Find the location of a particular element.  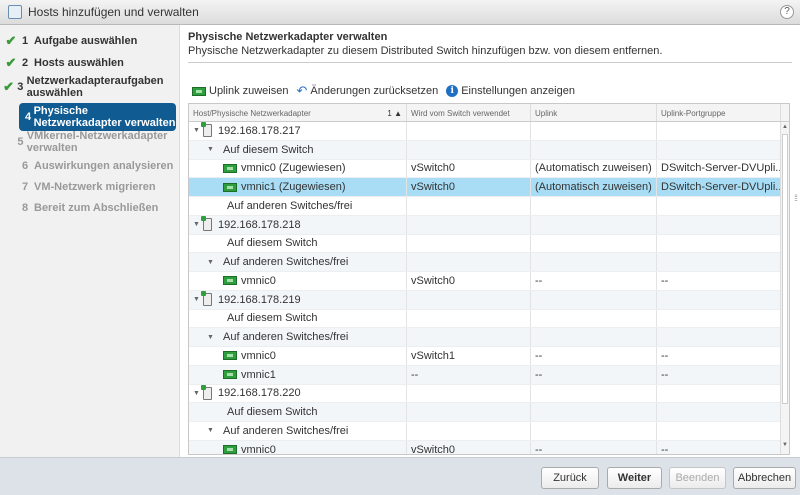

step-number: 3 is located at coordinates (20, 87).